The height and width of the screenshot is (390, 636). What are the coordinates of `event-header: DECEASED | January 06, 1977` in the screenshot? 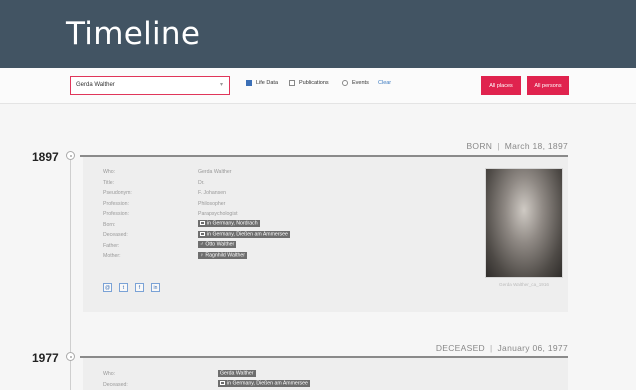 It's located at (501, 348).